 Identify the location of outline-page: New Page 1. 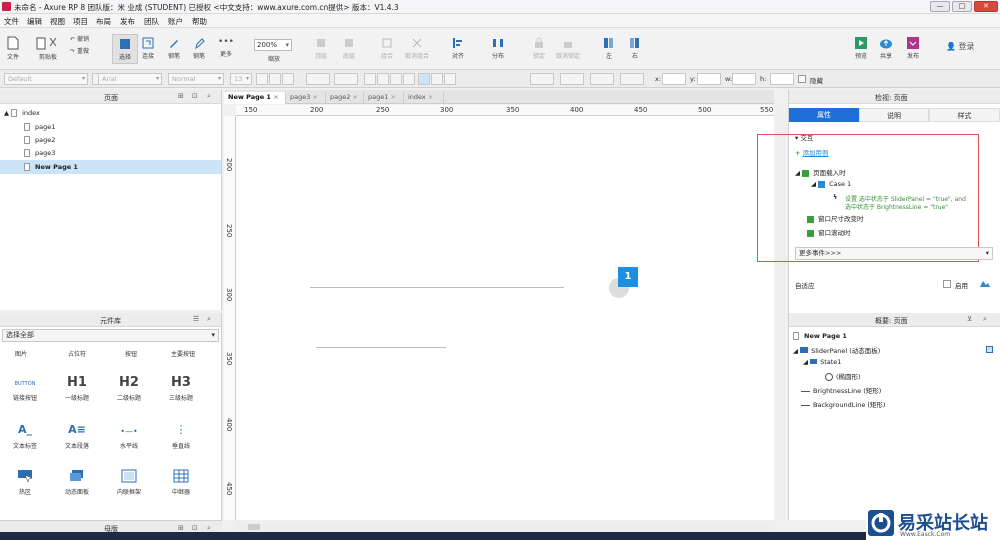
(820, 336).